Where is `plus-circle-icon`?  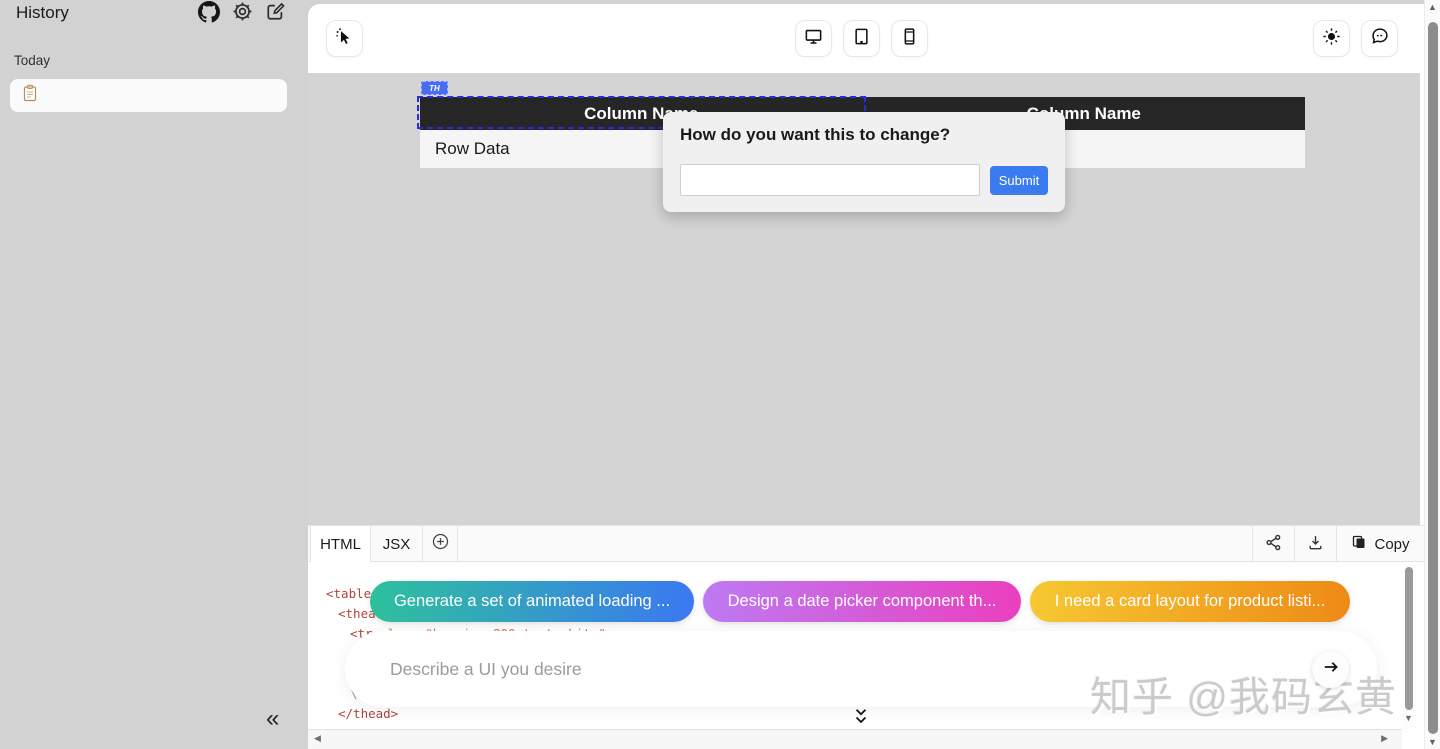 plus-circle-icon is located at coordinates (440, 544).